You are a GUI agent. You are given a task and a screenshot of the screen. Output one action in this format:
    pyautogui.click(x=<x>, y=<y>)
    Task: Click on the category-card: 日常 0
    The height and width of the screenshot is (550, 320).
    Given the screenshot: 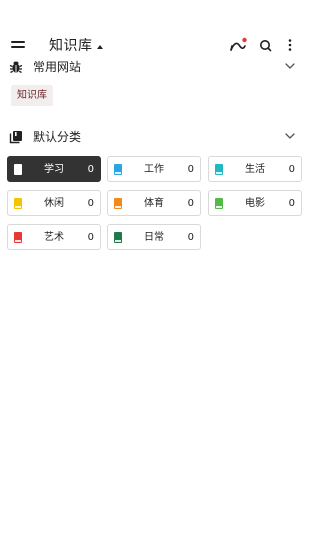 What is the action you would take?
    pyautogui.click(x=154, y=237)
    